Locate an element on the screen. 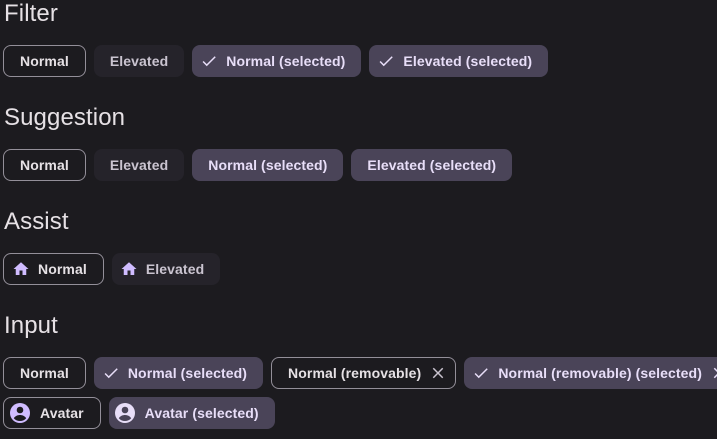  input-chip-normal-selected: Normal (selected) is located at coordinates (178, 373).